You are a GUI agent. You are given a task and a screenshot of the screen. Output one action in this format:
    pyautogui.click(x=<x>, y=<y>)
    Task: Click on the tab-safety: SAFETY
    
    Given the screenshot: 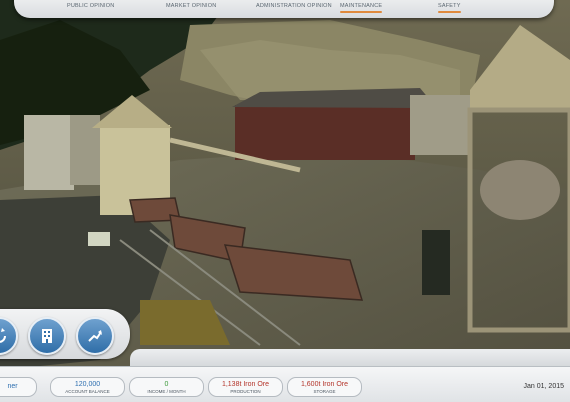 What is the action you would take?
    pyautogui.click(x=449, y=8)
    